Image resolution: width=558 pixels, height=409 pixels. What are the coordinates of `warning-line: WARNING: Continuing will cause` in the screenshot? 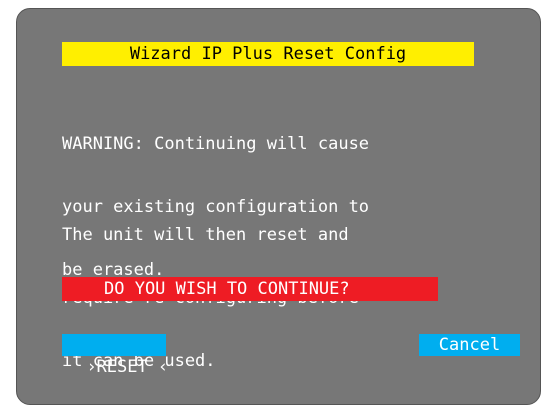 It's located at (216, 144).